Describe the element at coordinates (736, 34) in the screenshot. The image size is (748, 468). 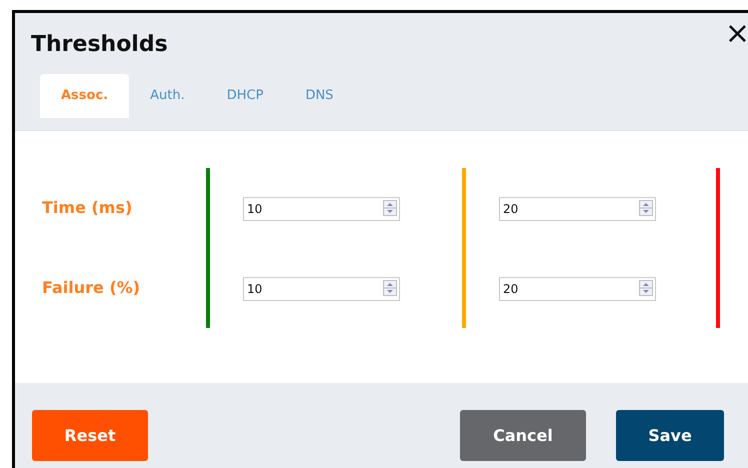
I see `close-button: ×` at that location.